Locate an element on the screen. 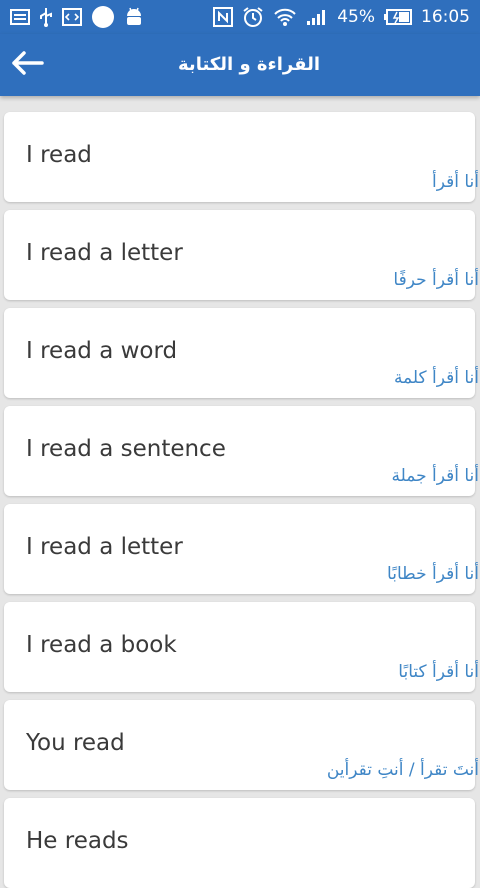  list-item: I read a word أنا أقرأ كلمة is located at coordinates (241, 353).